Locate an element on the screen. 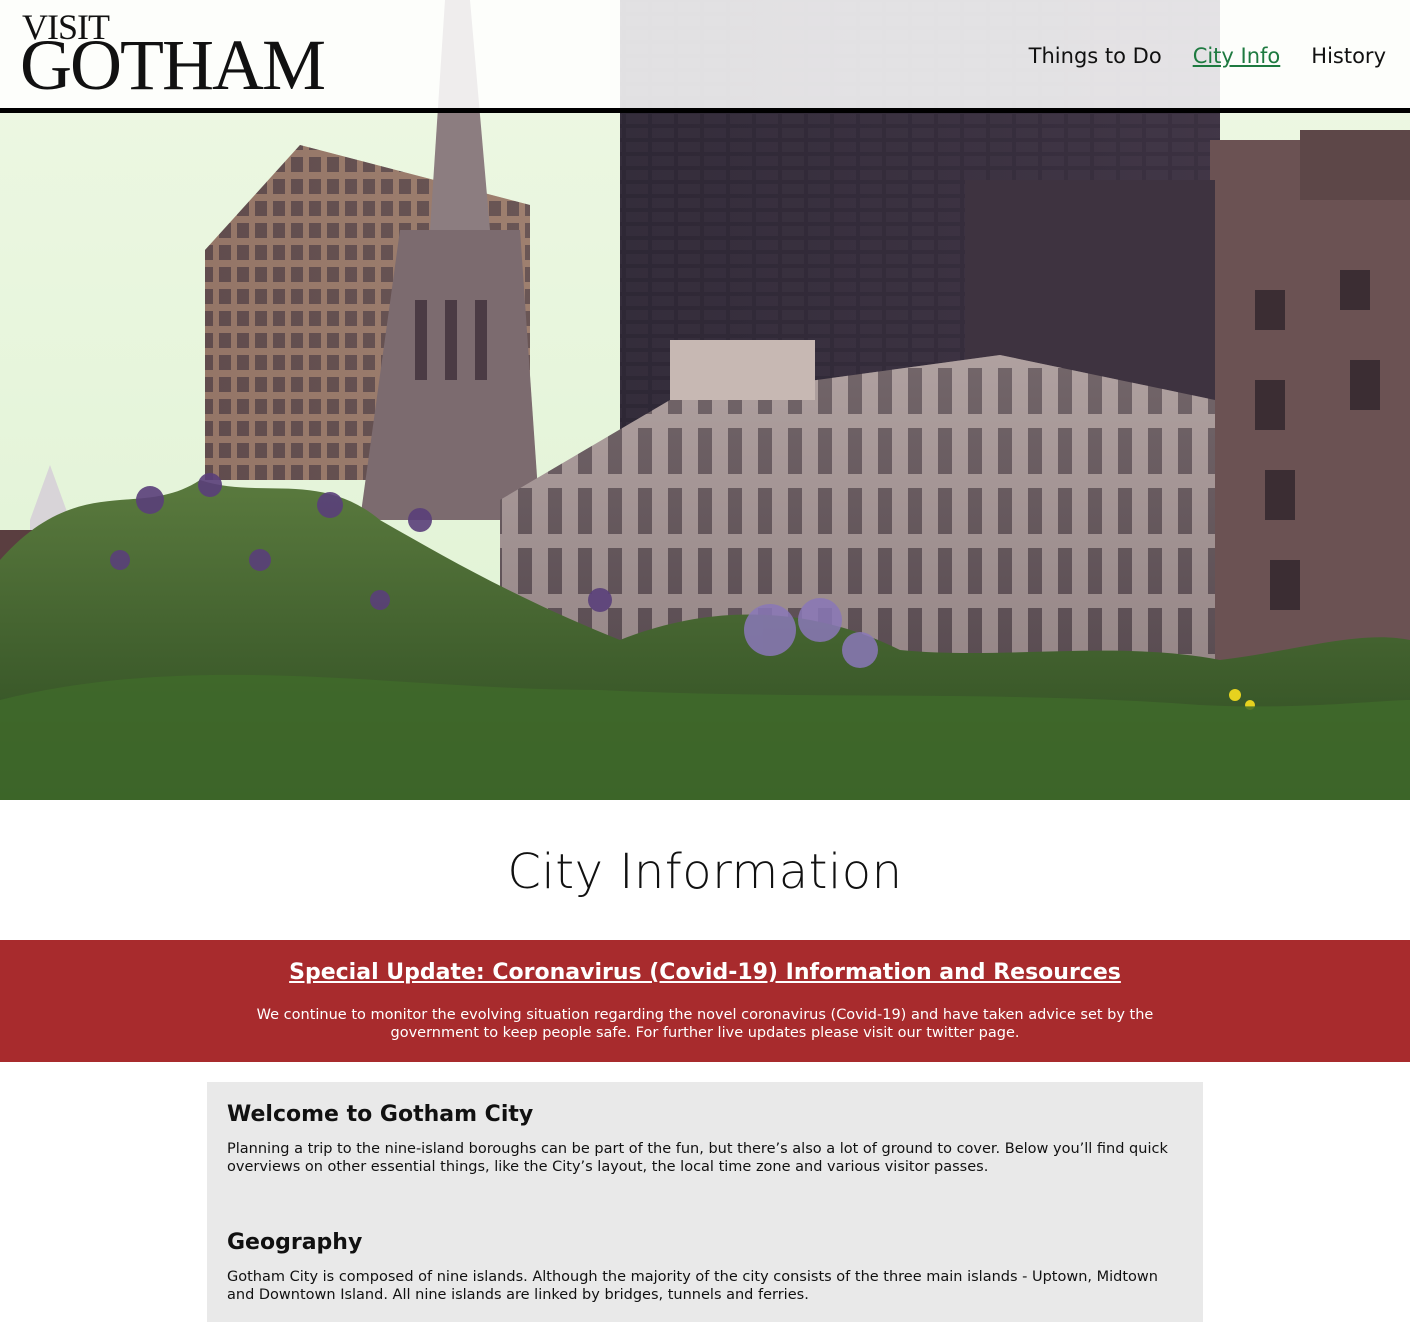 This screenshot has width=1410, height=1322. main-nav: Things to Do City Info History is located at coordinates (1207, 56).